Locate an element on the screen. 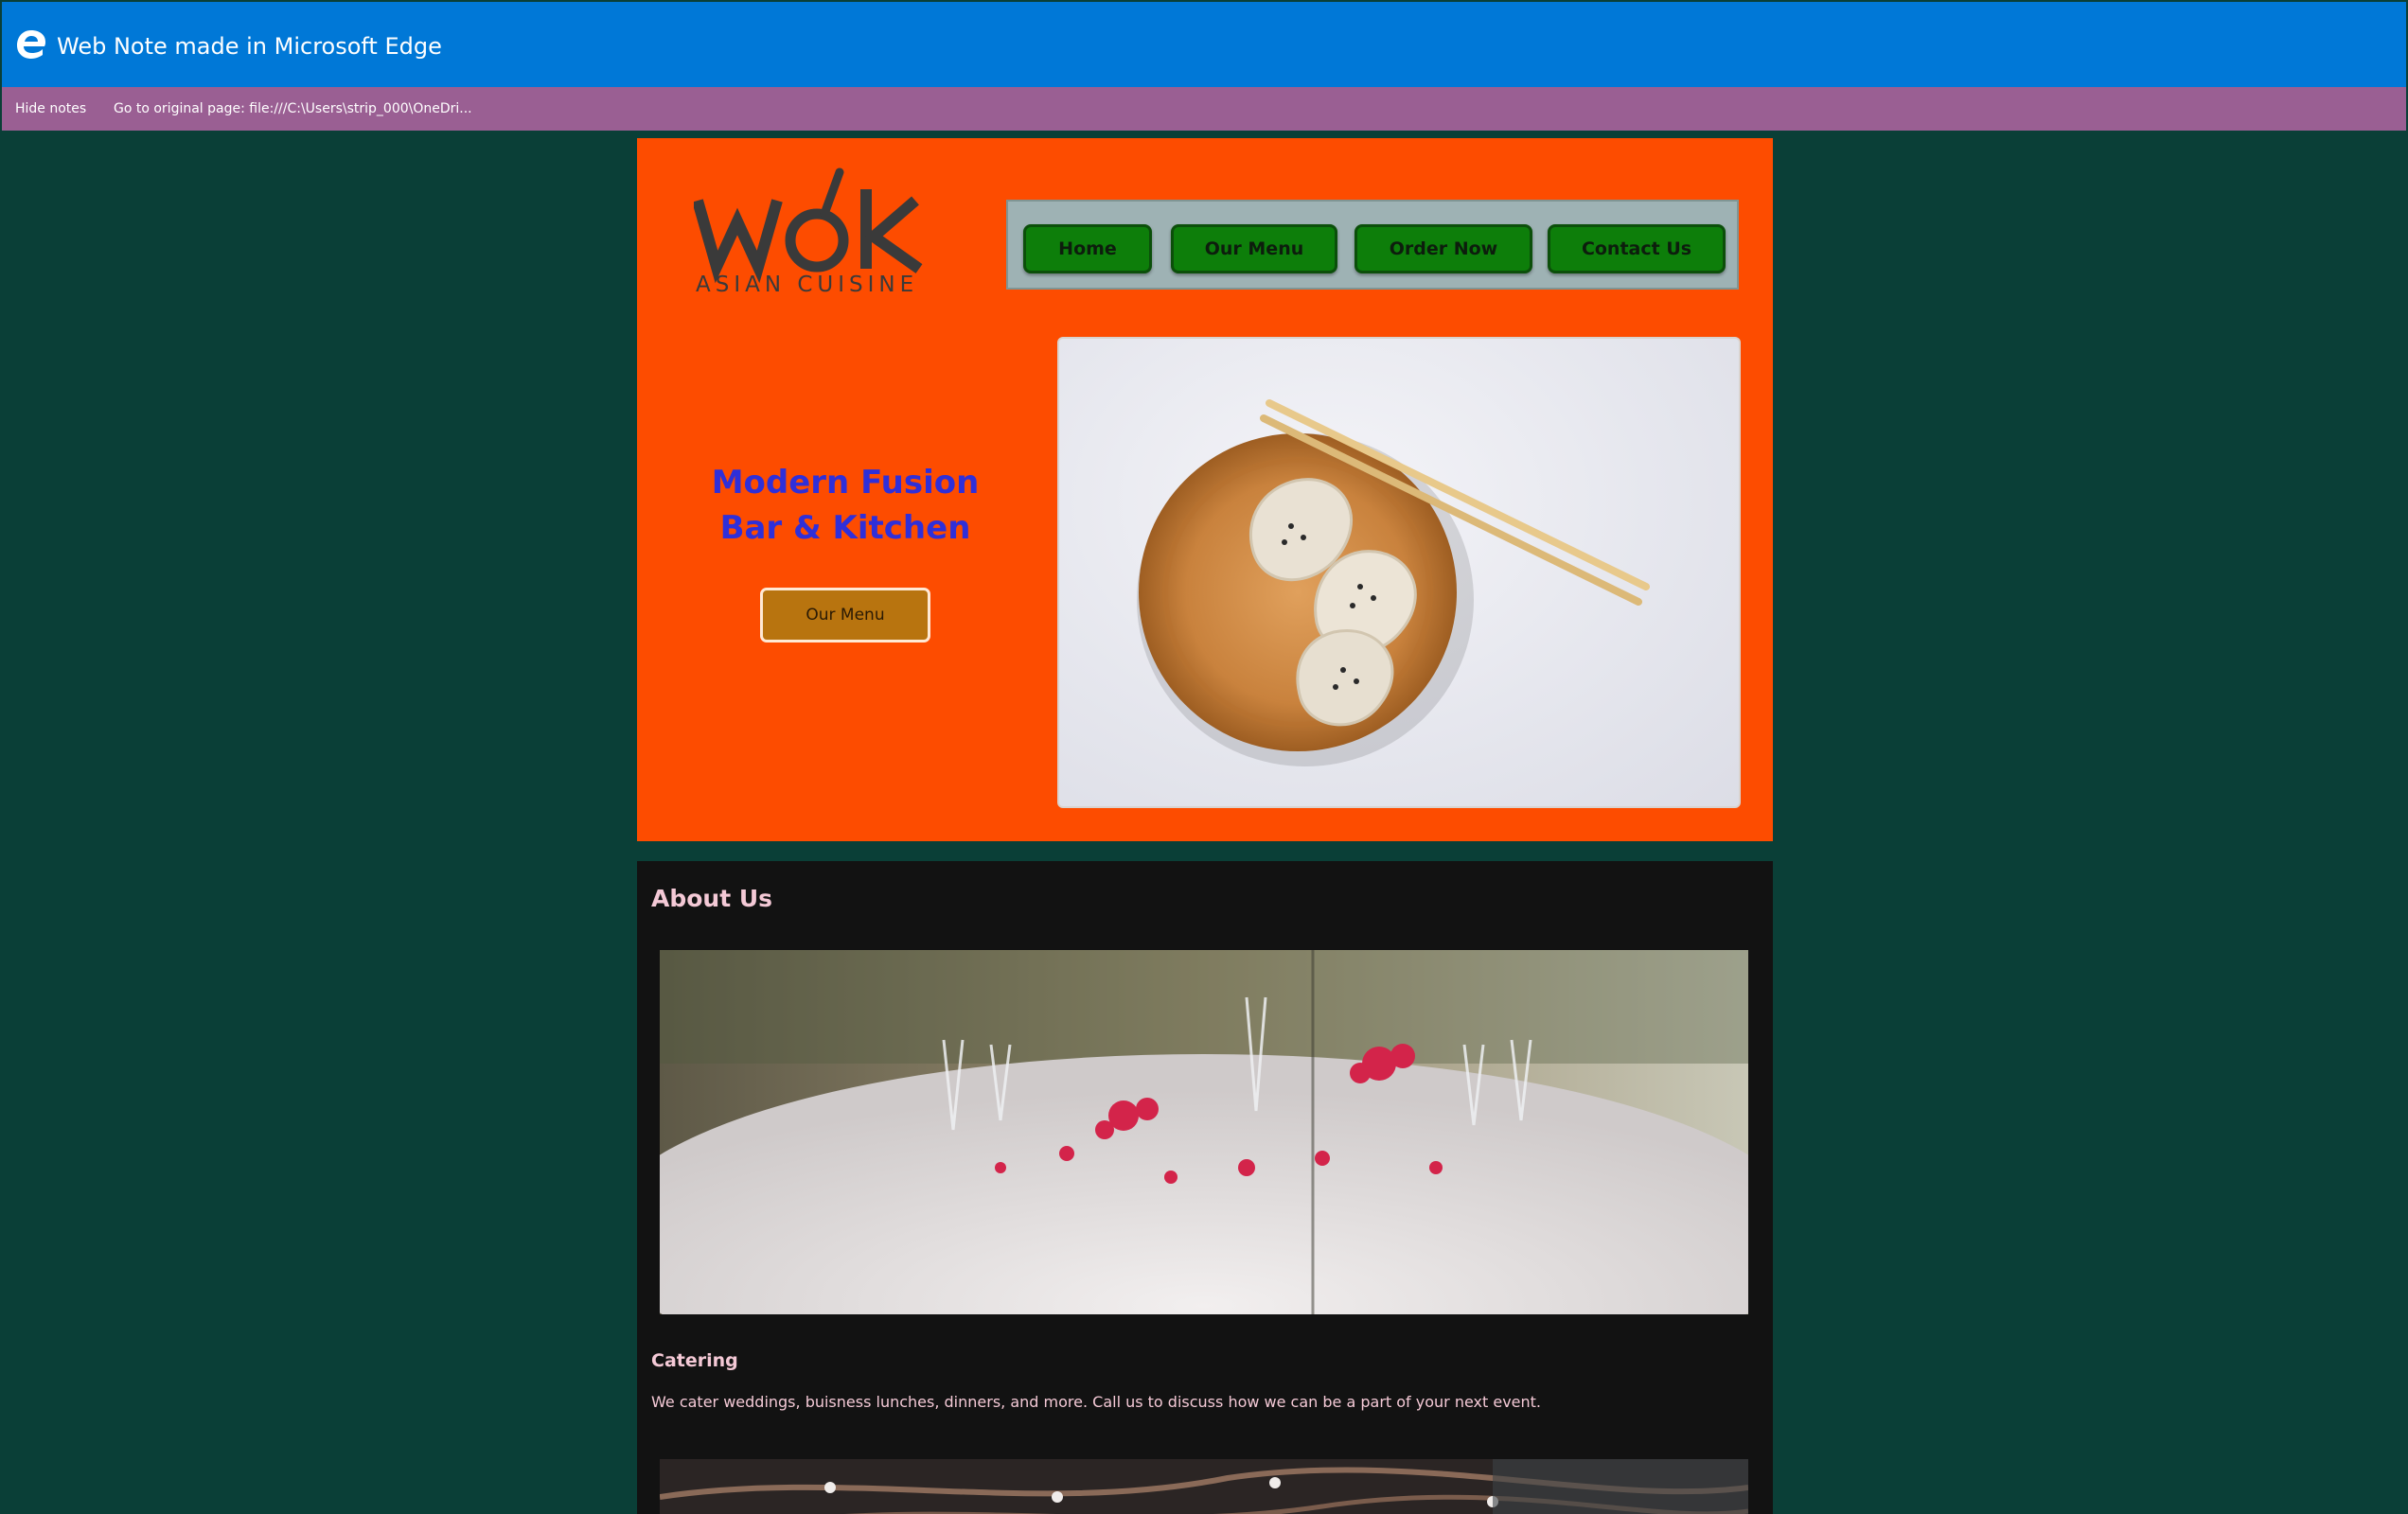 This screenshot has width=2408, height=1514. nav-home-button: Home is located at coordinates (1087, 249).